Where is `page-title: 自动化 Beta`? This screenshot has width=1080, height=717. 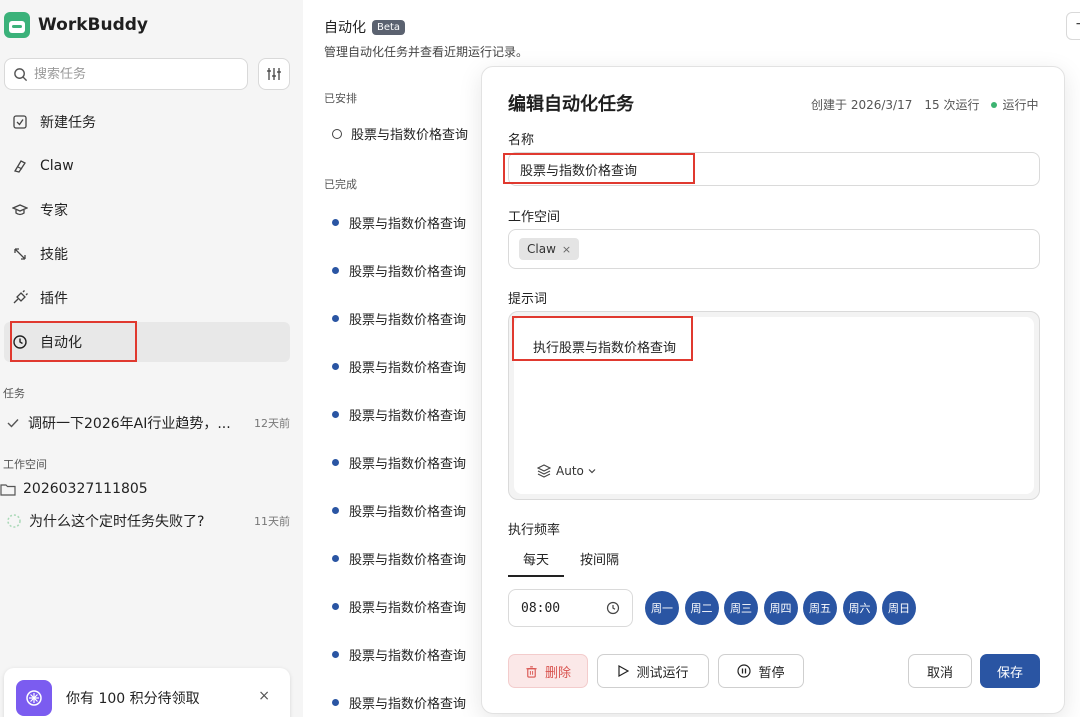 page-title: 自动化 Beta is located at coordinates (365, 27).